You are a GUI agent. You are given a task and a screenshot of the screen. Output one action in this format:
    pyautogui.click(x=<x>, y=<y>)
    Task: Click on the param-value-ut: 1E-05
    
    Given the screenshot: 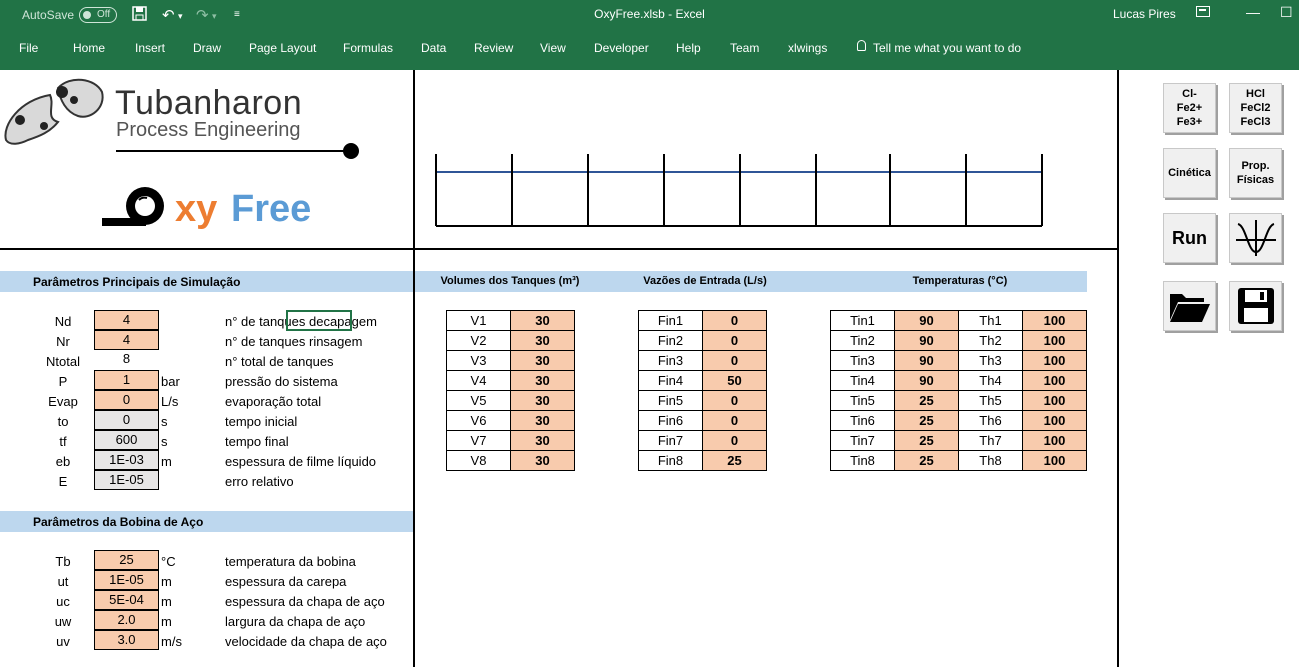 What is the action you would take?
    pyautogui.click(x=126, y=580)
    